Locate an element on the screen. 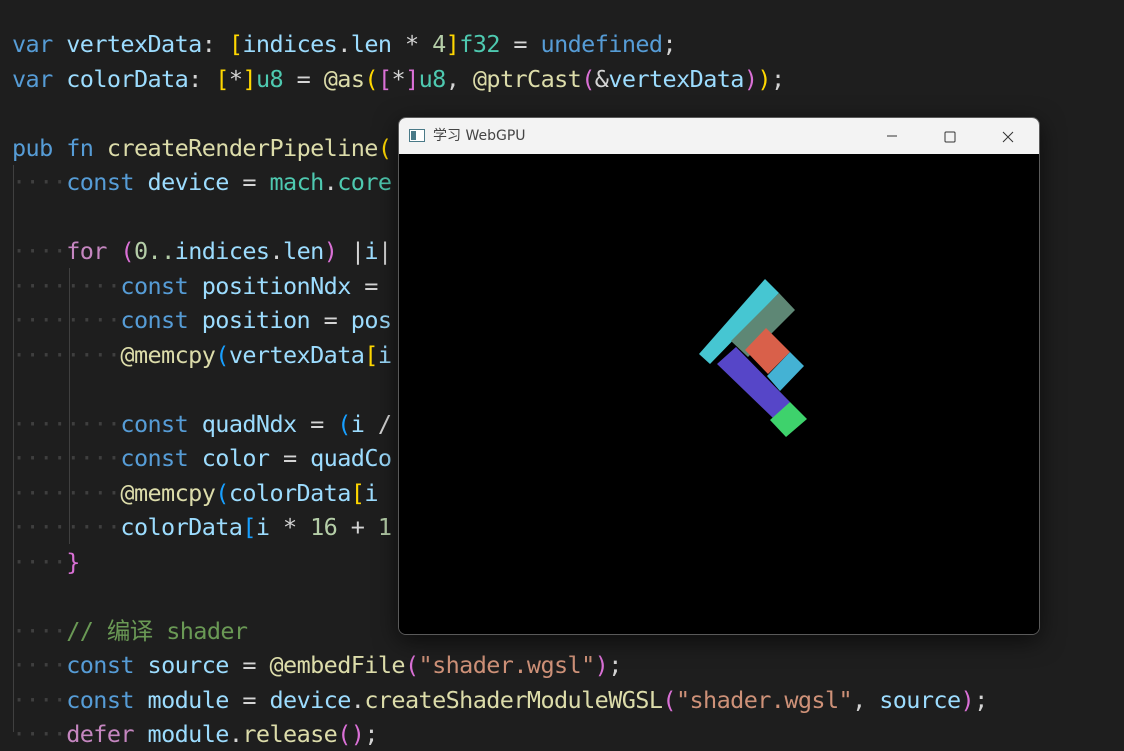 The image size is (1124, 751). code-token: | is located at coordinates (357, 251).